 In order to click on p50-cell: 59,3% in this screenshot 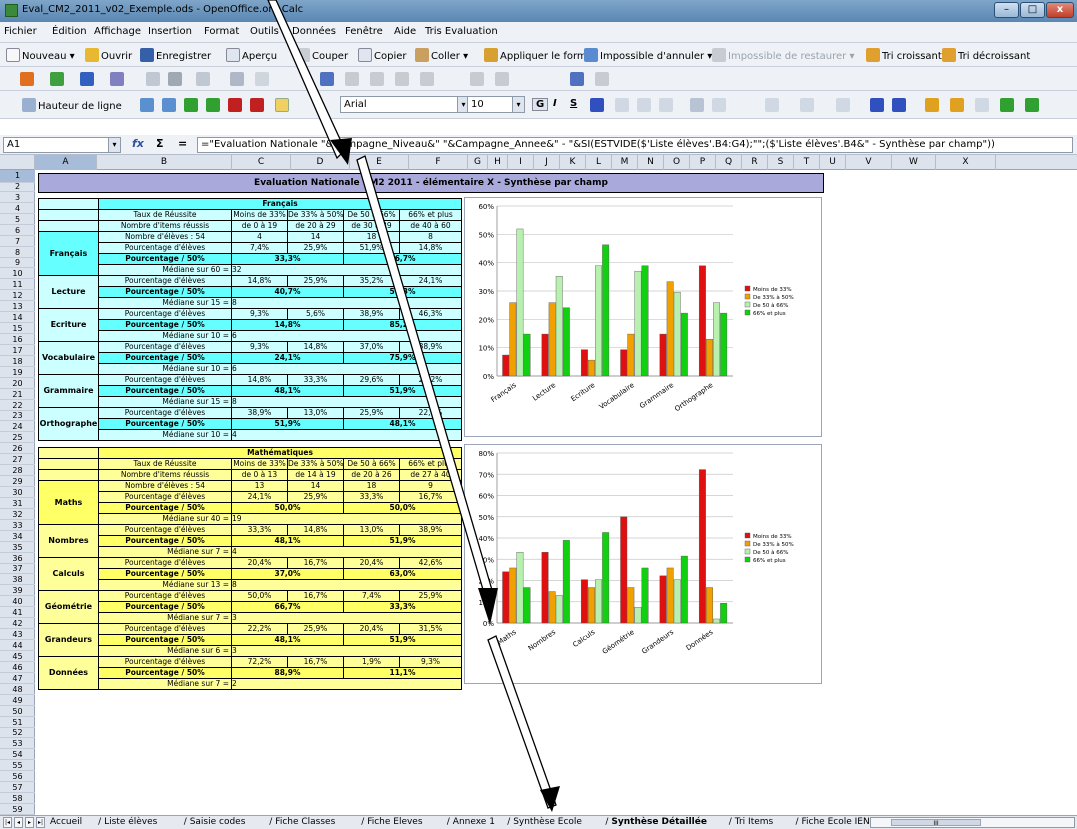, I will do `click(402, 292)`.